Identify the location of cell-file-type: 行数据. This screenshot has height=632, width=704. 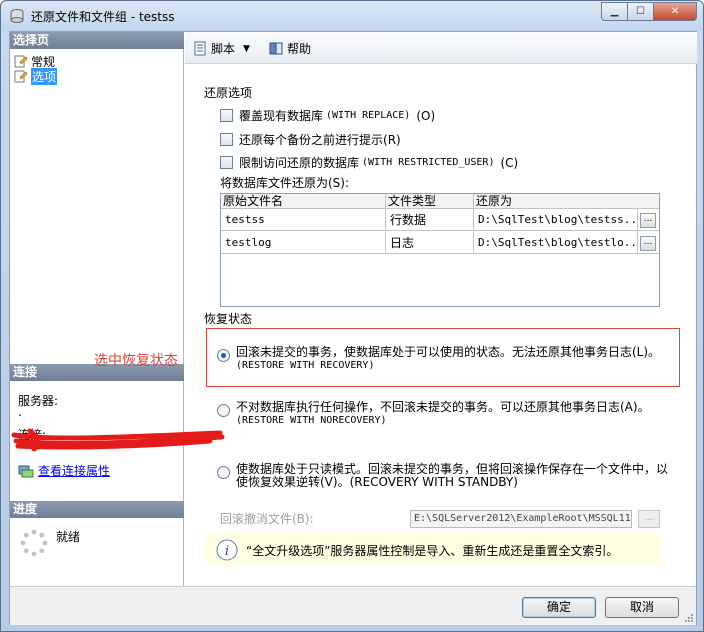
(430, 220).